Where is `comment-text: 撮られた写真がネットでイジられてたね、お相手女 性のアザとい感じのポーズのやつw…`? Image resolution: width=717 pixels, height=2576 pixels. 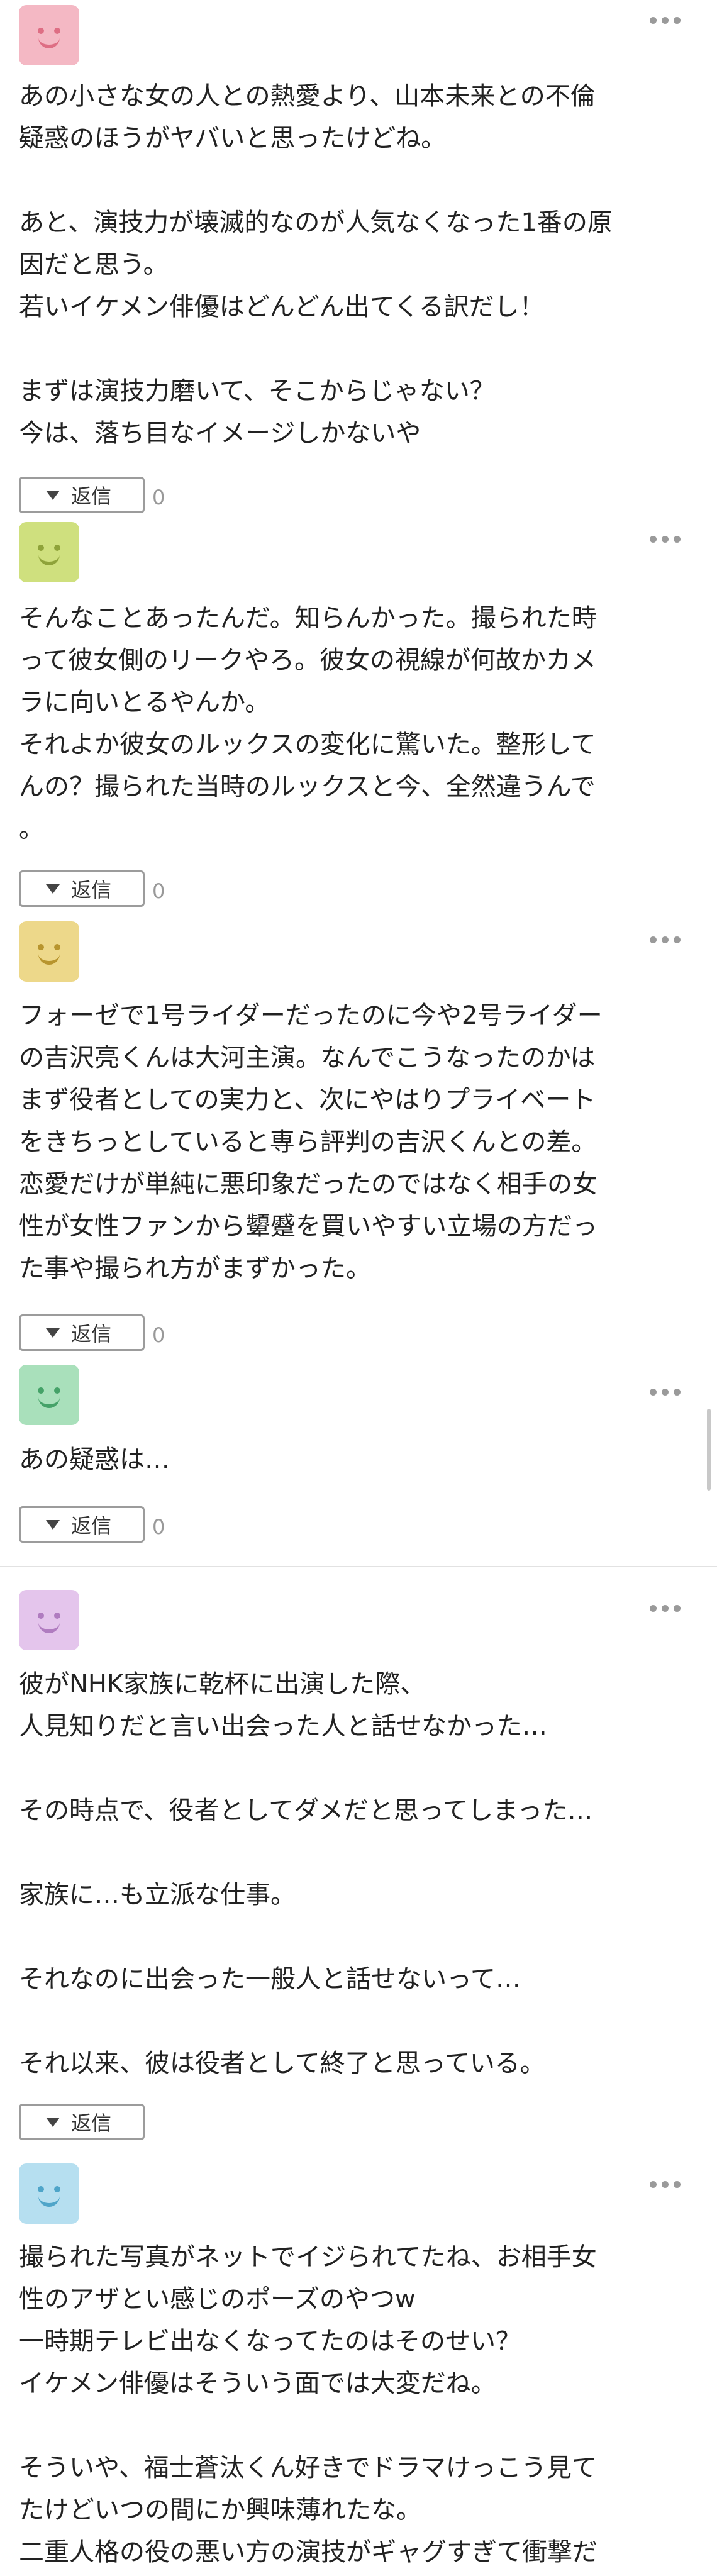
comment-text: 撮られた写真がネットでイジられてたね、お相手女 性のアザとい感じのポーズのやつw… is located at coordinates (308, 2405).